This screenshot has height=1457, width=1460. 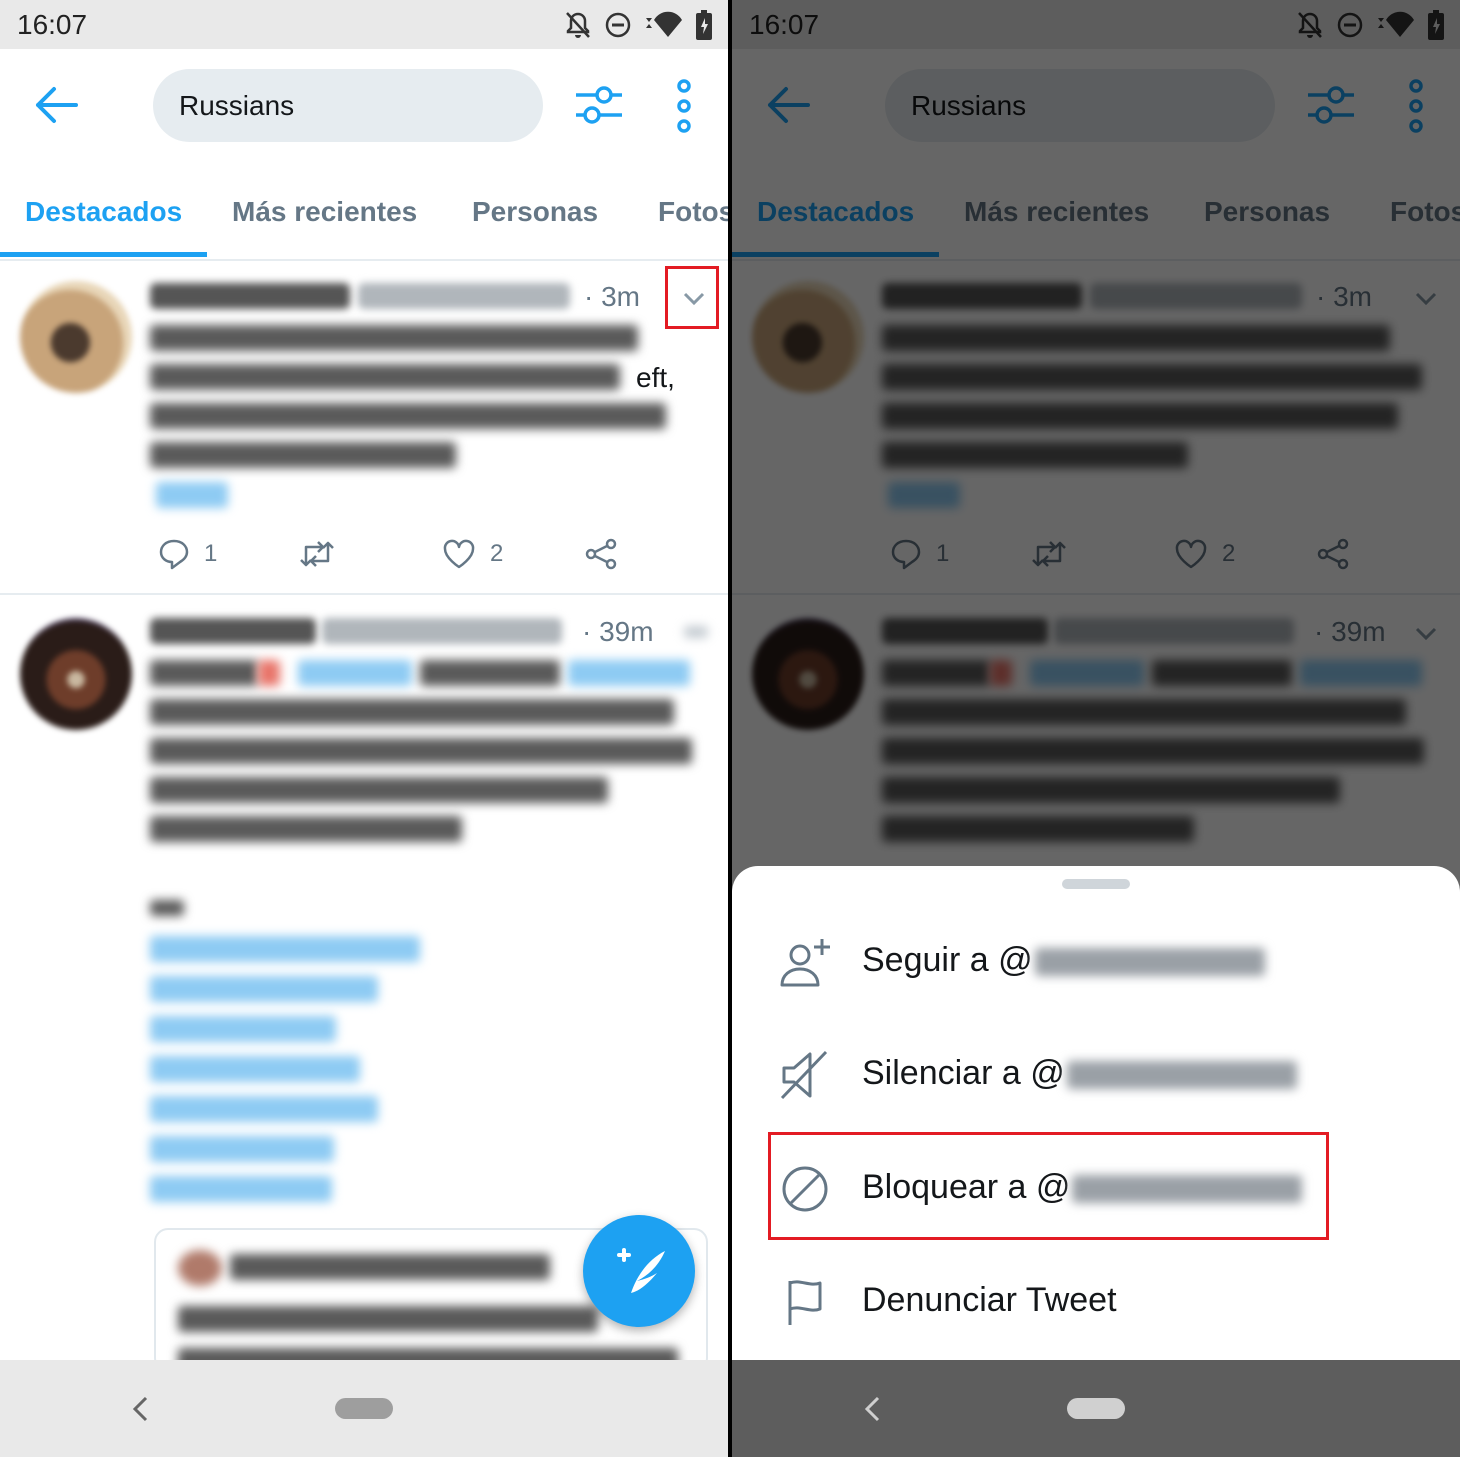 What do you see at coordinates (497, 553) in the screenshot?
I see `like-count: 2` at bounding box center [497, 553].